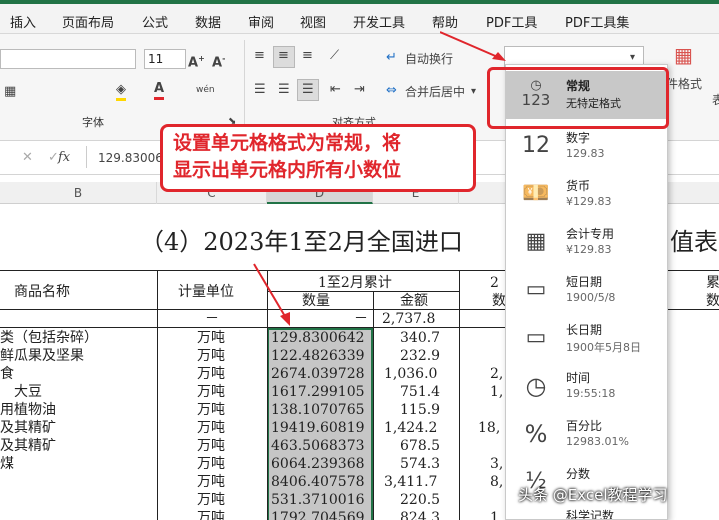  What do you see at coordinates (420, 446) in the screenshot?
I see `row-amount: 678.5` at bounding box center [420, 446].